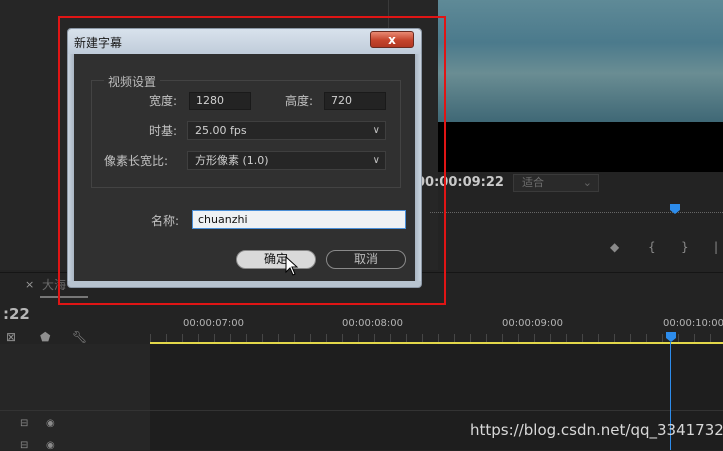  Describe the element at coordinates (361, 410) in the screenshot. I see `track-divider` at that location.